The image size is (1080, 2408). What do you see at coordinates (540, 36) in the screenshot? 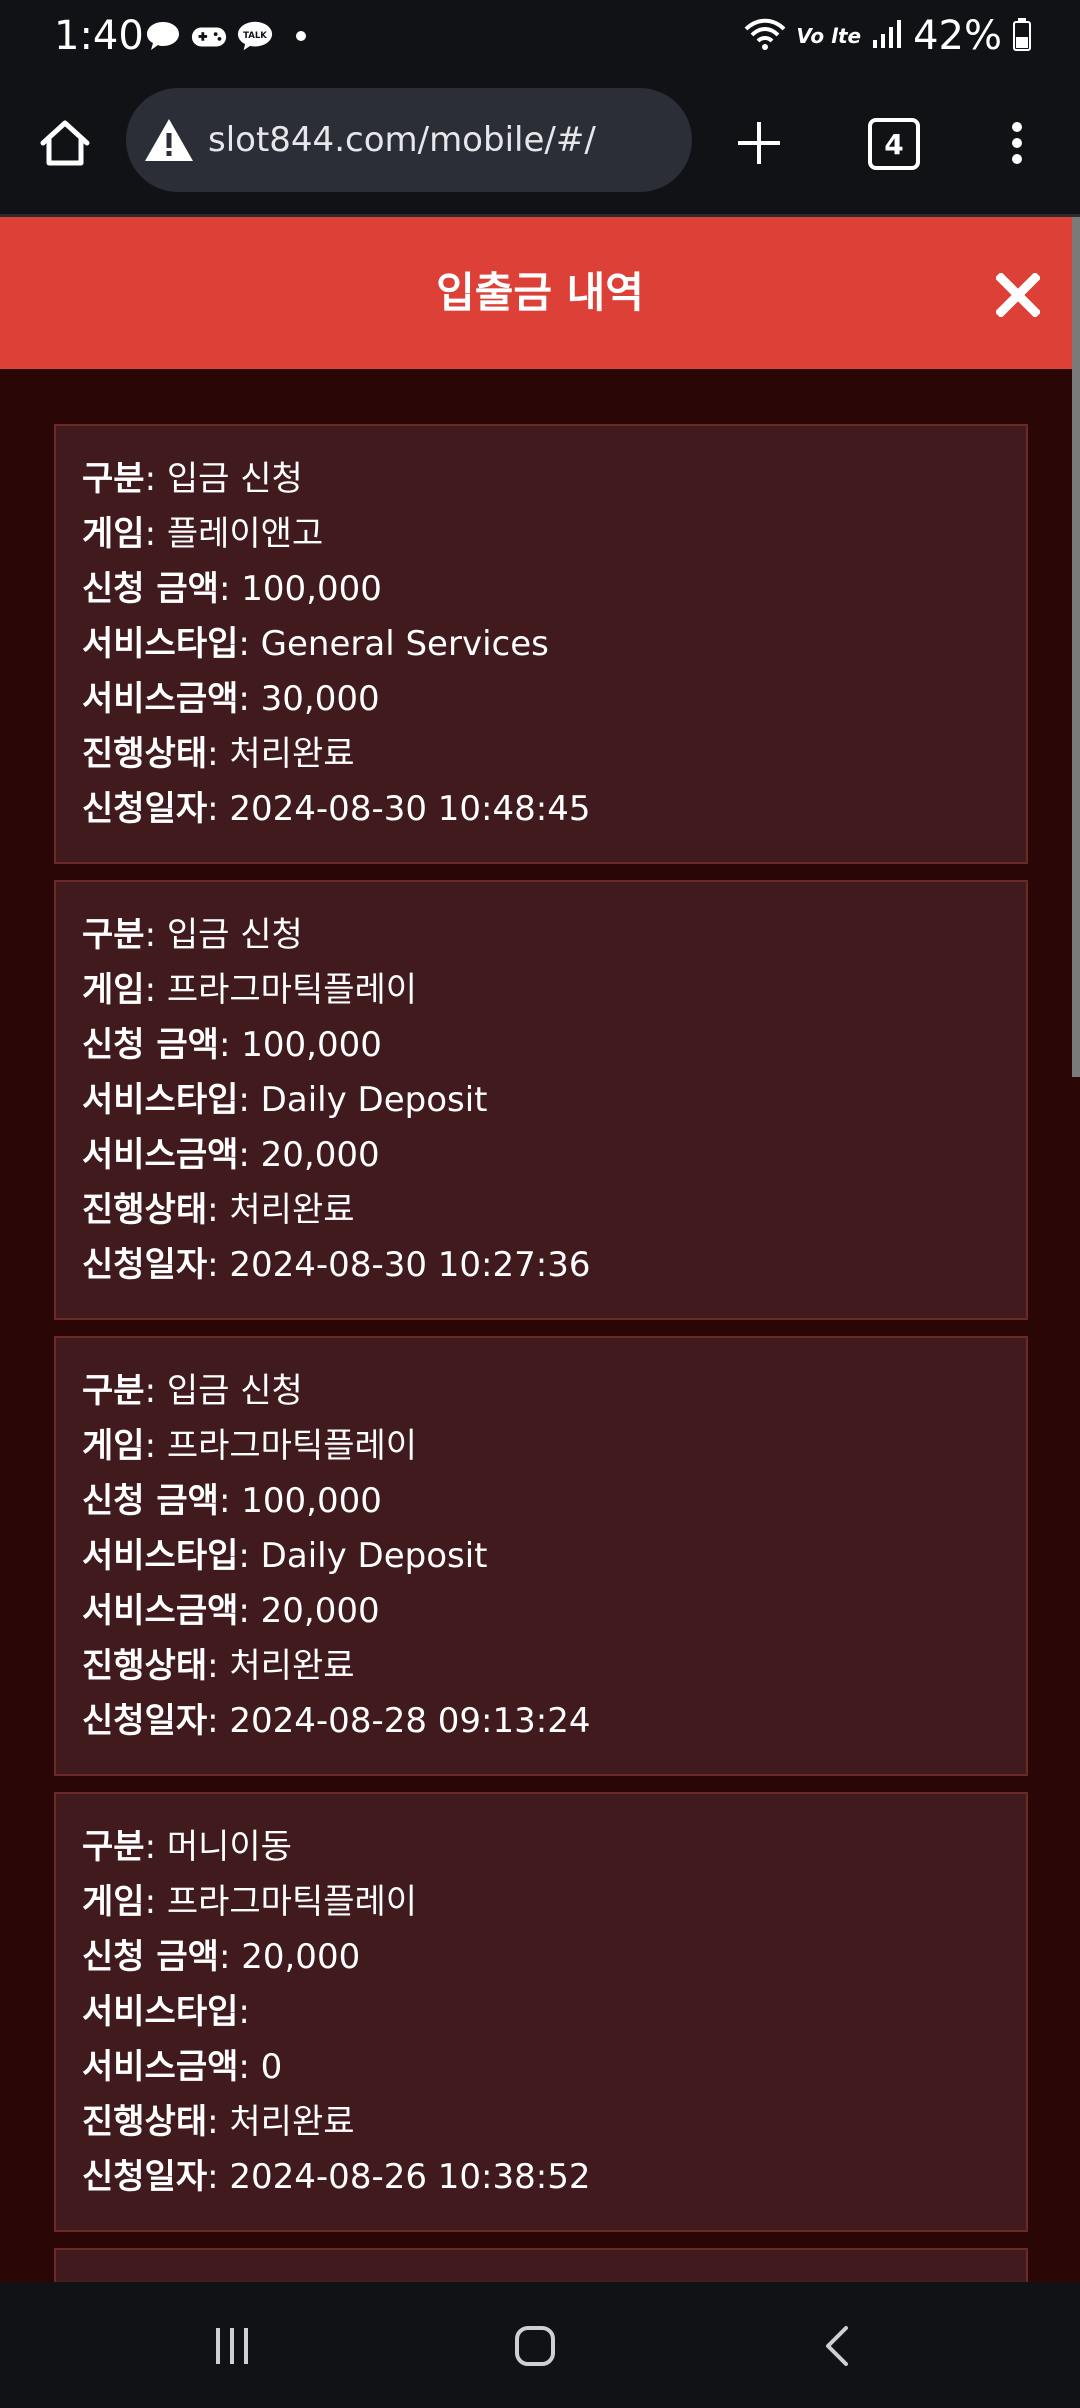
I see `status-bar: 1:40 TALK Vo lte 42%` at bounding box center [540, 36].